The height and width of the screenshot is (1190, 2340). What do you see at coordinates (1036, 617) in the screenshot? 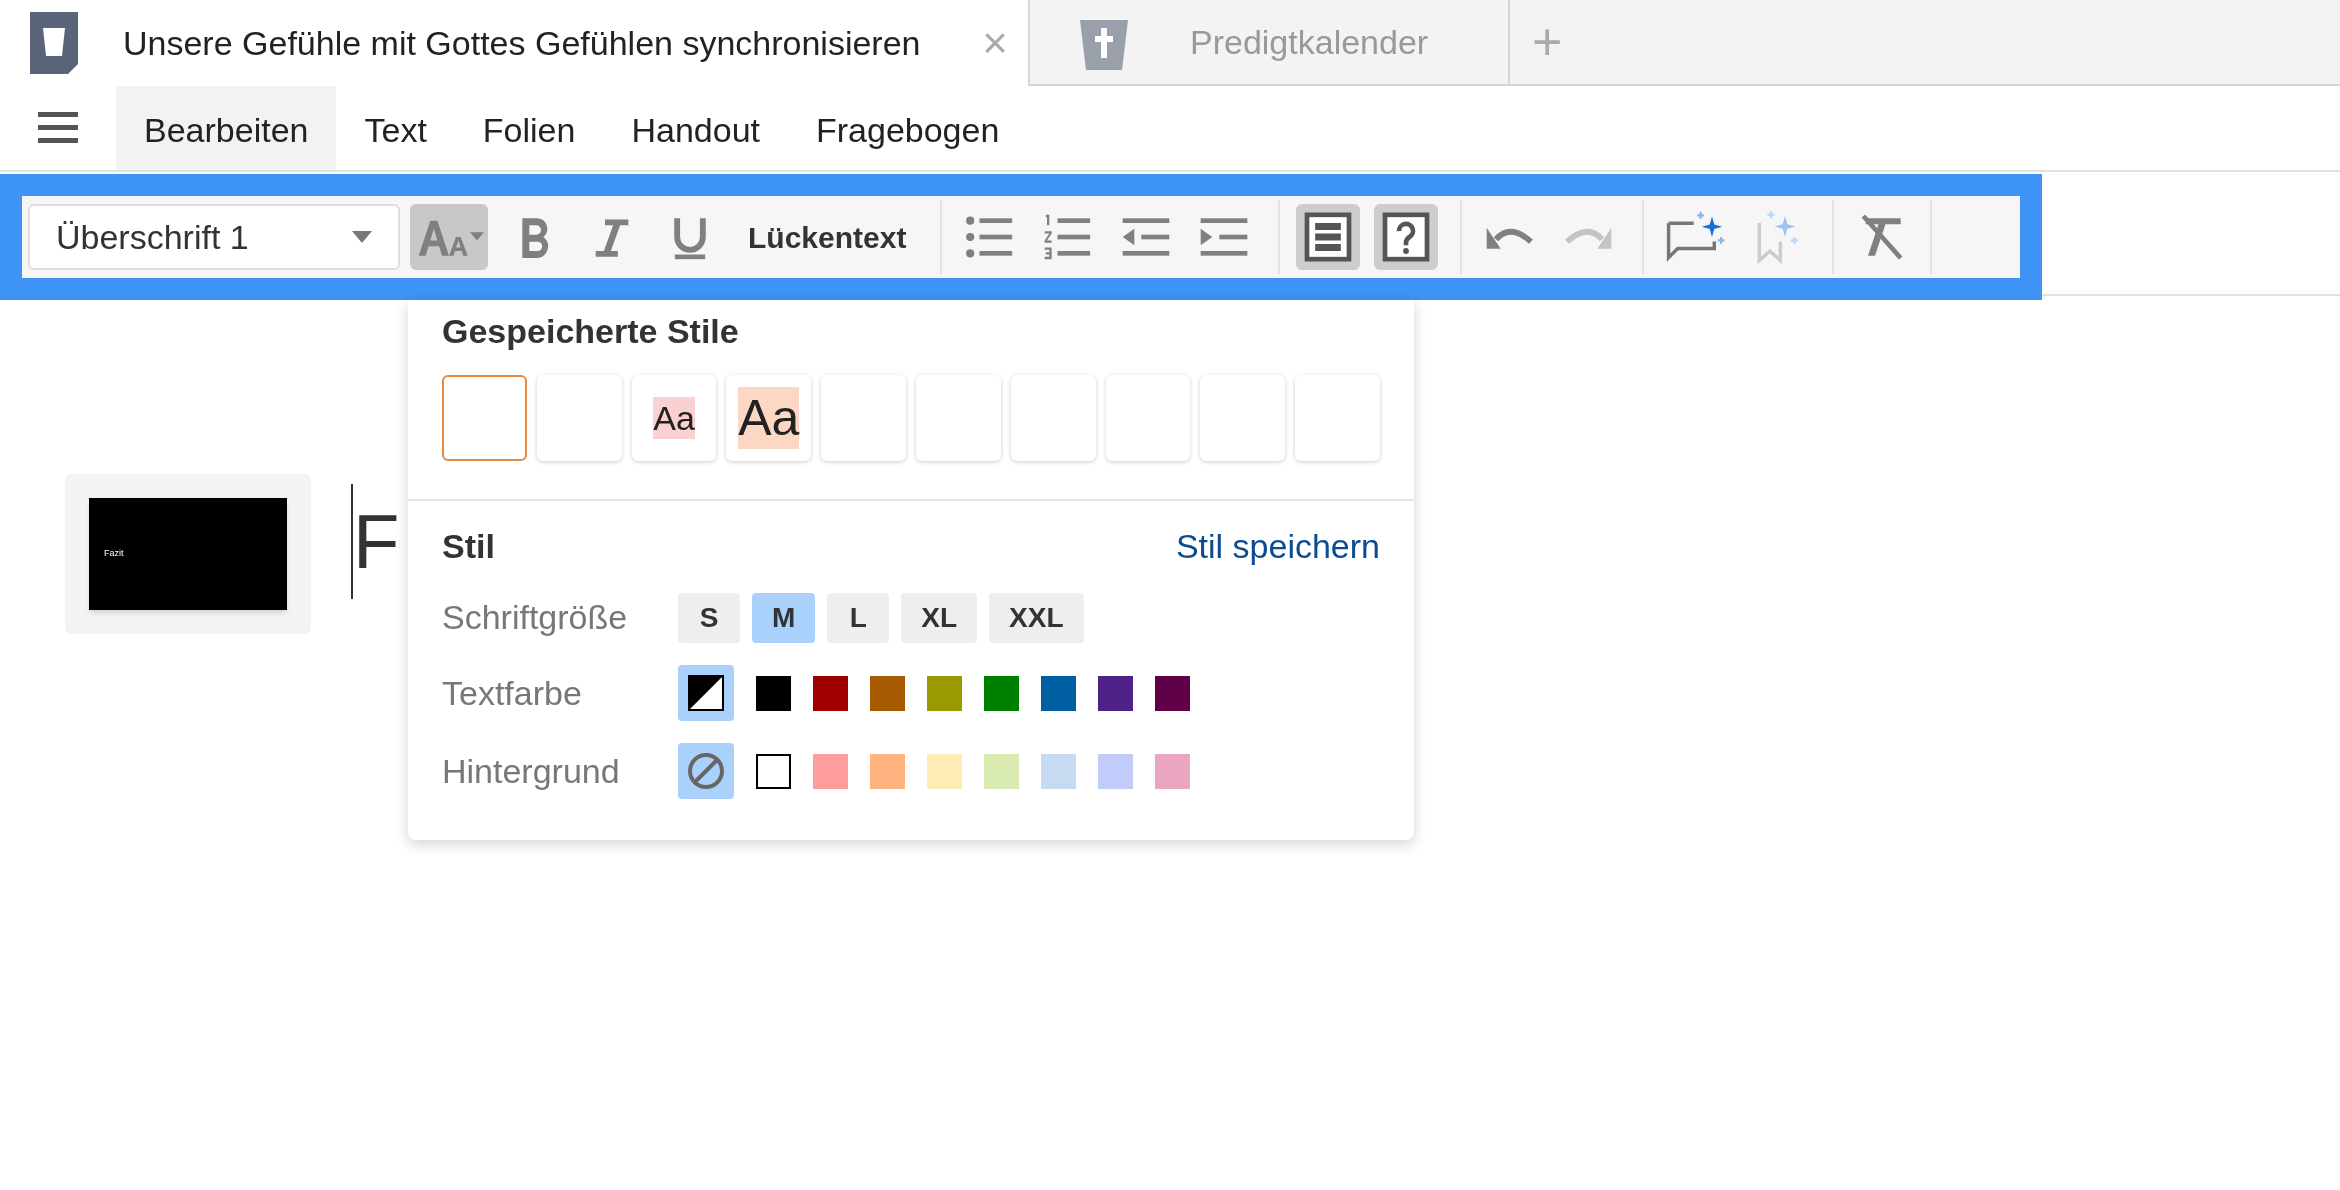
I see `font-size-option: XXL` at bounding box center [1036, 617].